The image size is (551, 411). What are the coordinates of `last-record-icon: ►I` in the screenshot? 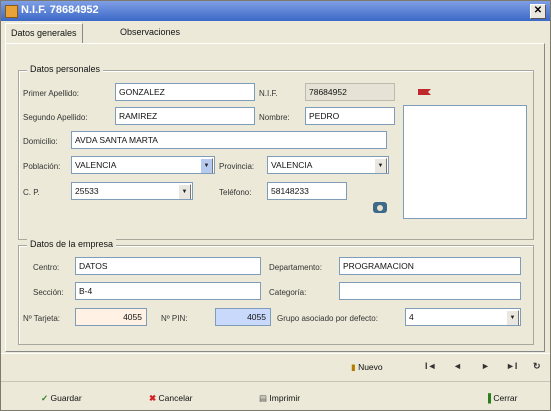 It's located at (511, 366).